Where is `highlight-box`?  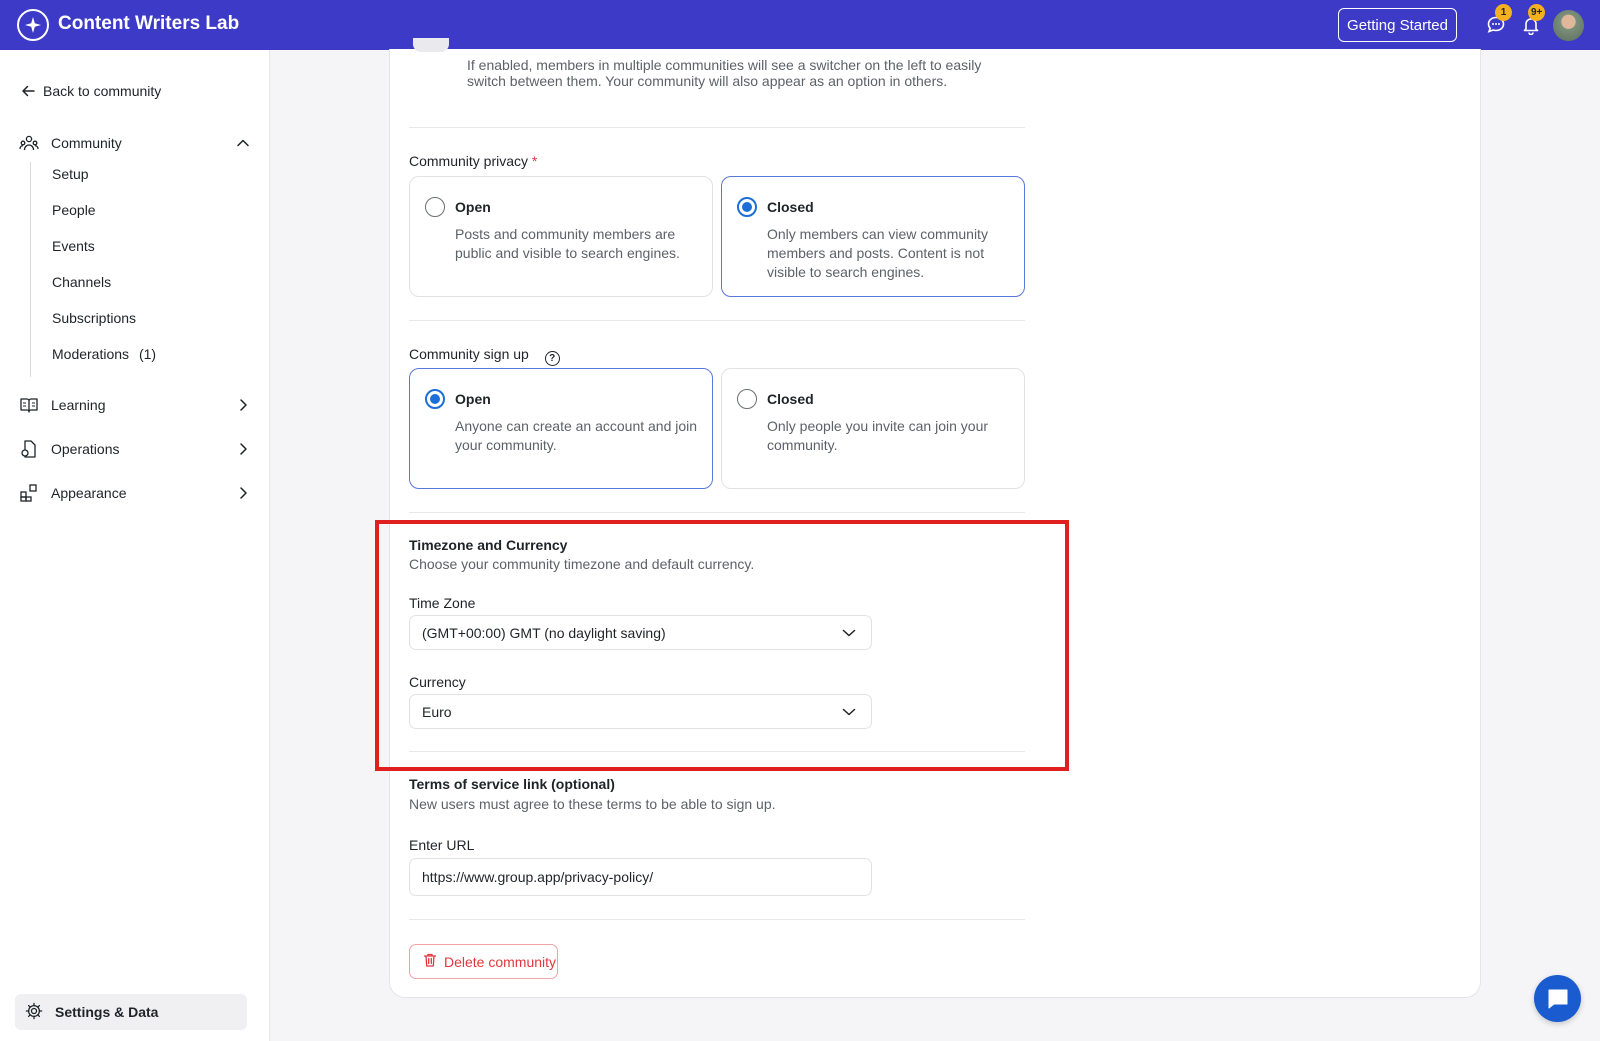
highlight-box is located at coordinates (722, 645).